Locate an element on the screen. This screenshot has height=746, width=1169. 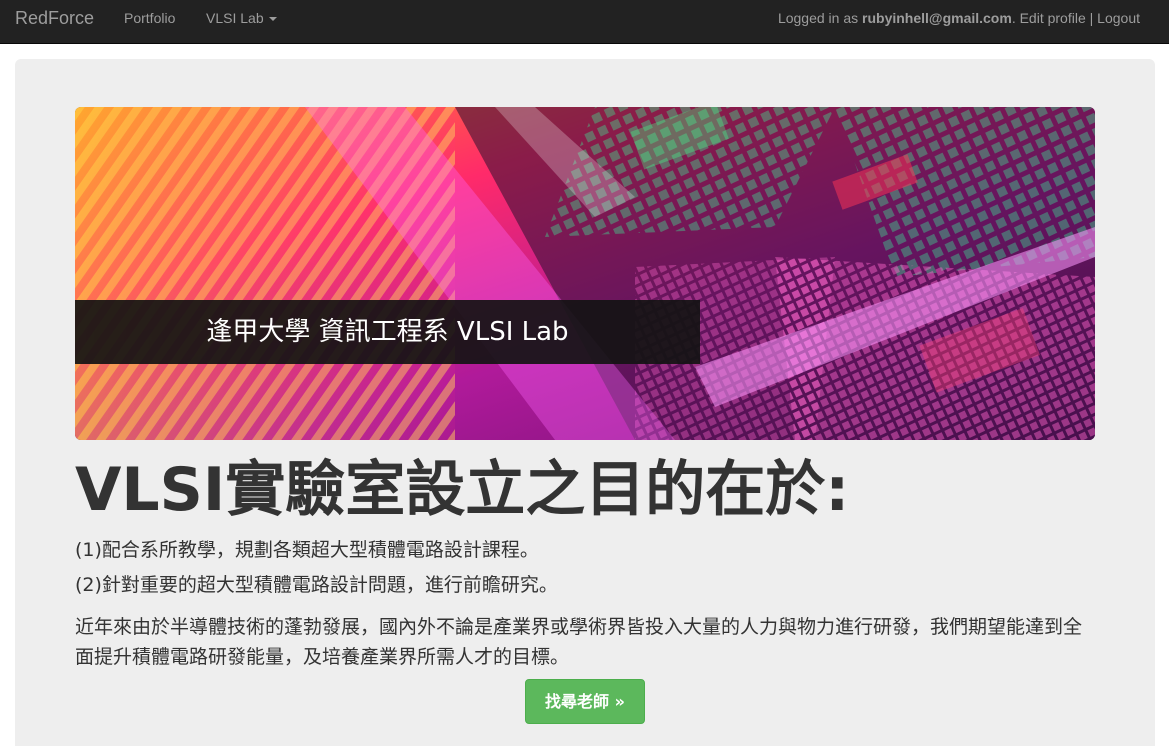
paragraph-1: (1)配合系所教學，規劃各類超大型積體電路設計課程。 is located at coordinates (307, 550).